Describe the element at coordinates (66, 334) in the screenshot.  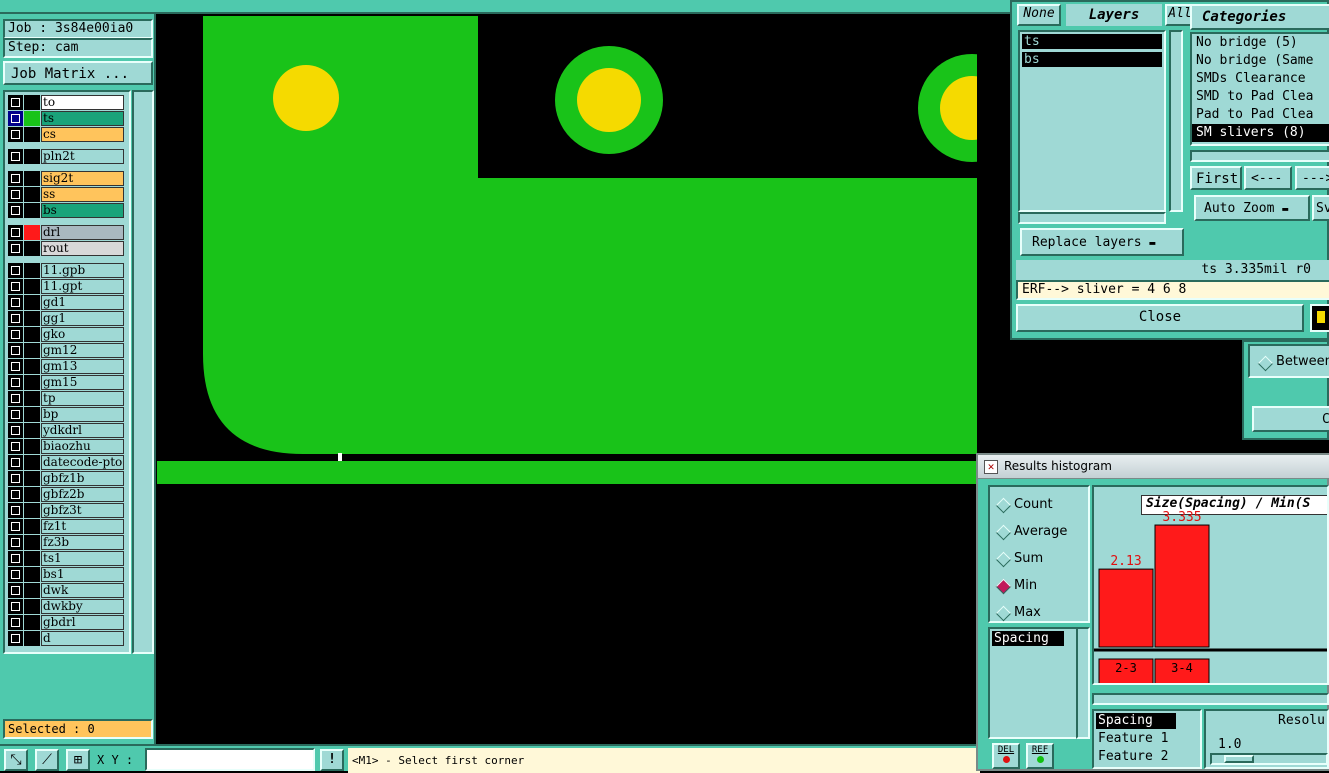
I see `layer-row-gko: gko` at that location.